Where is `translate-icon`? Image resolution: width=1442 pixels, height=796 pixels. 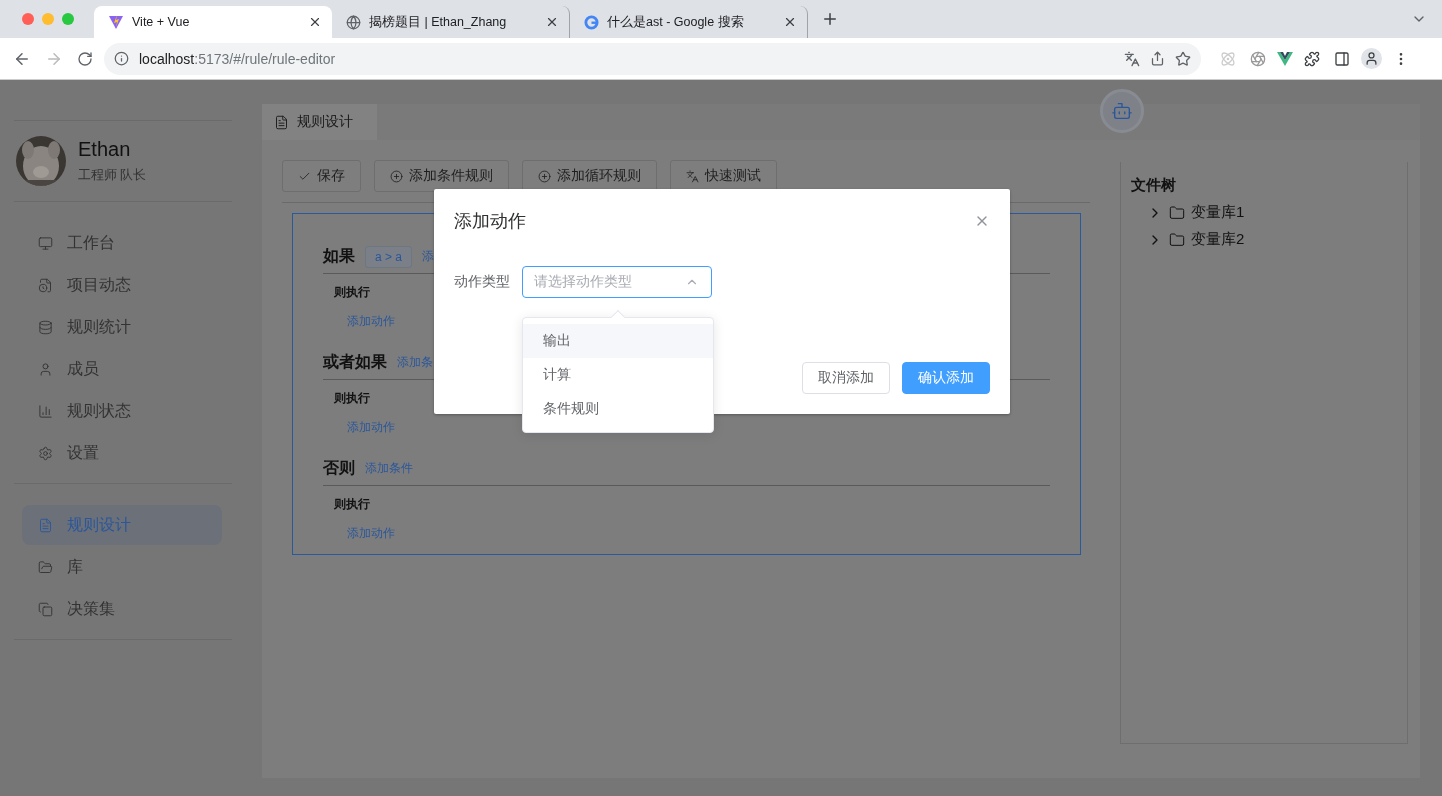 translate-icon is located at coordinates (1132, 58).